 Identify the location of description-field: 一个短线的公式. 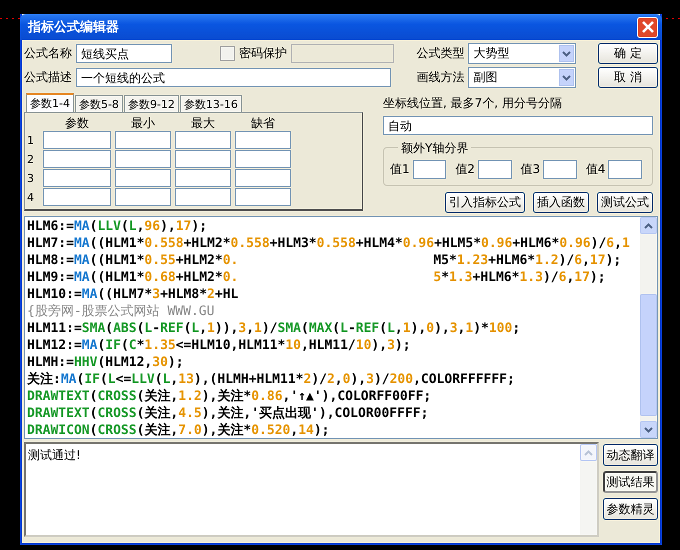
(233, 77).